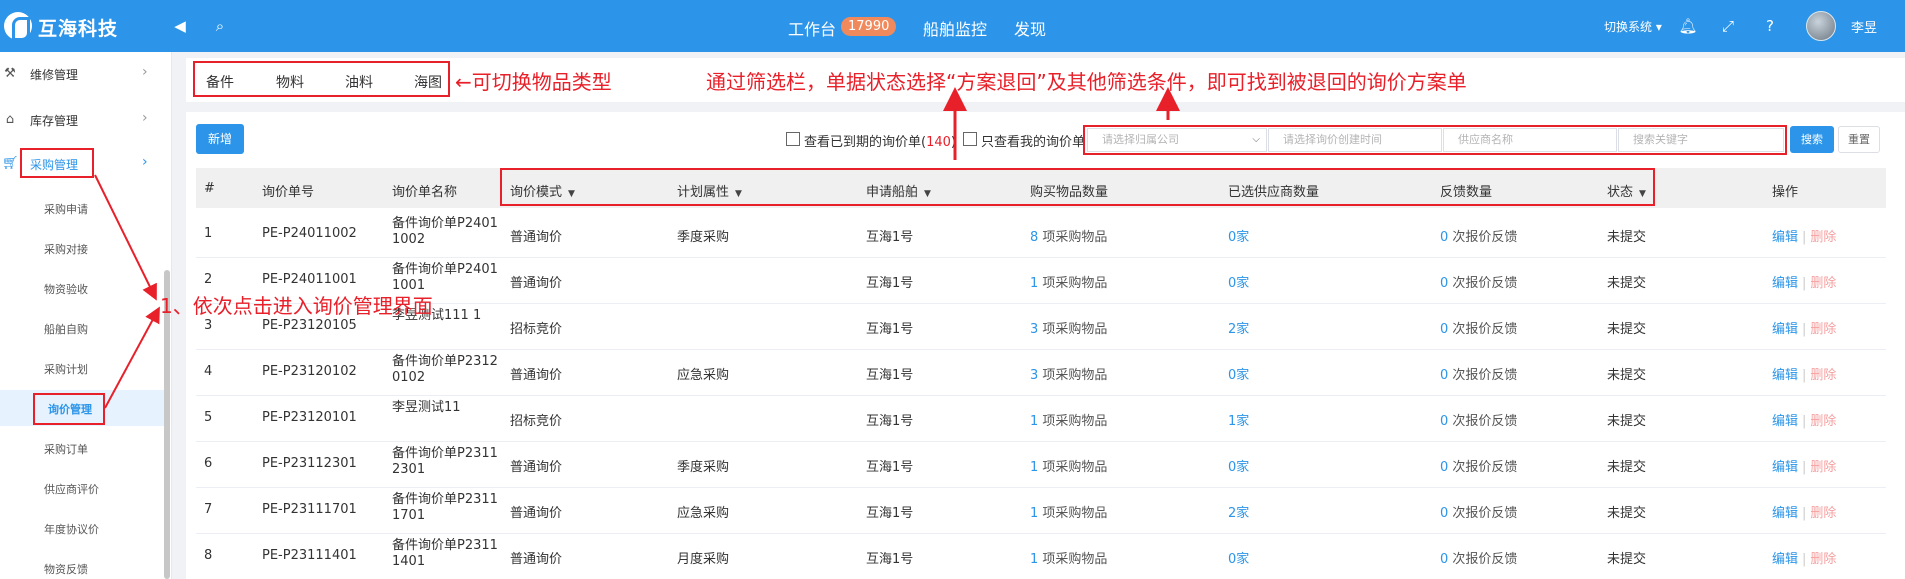 The height and width of the screenshot is (579, 1905). Describe the element at coordinates (890, 283) in the screenshot. I see `cell-applying-ship: 互海1号` at that location.